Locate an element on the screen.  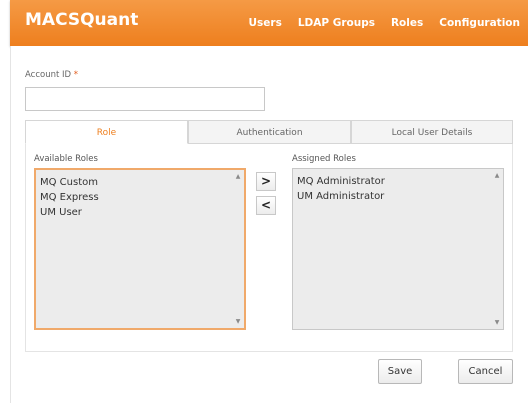
required-marker: * is located at coordinates (76, 75).